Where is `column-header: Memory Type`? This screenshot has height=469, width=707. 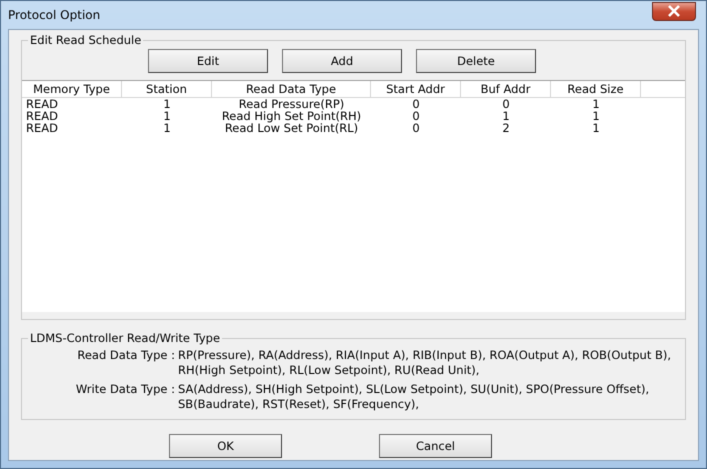 column-header: Memory Type is located at coordinates (72, 89).